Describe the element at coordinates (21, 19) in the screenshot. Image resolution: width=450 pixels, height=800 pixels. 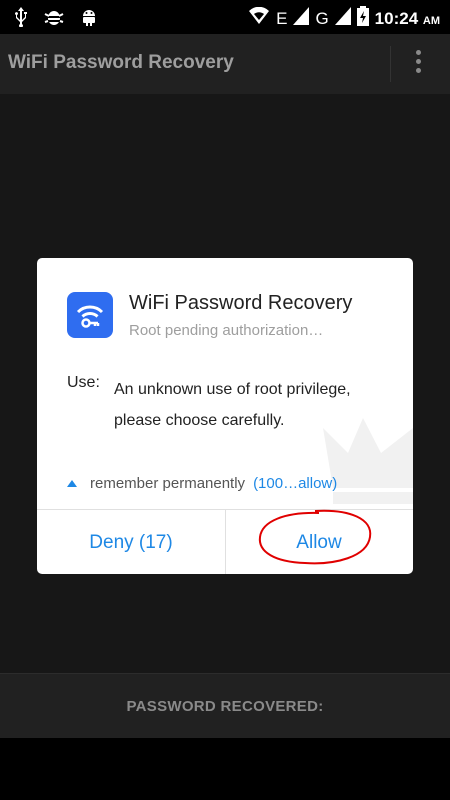
I see `usb-icon` at that location.